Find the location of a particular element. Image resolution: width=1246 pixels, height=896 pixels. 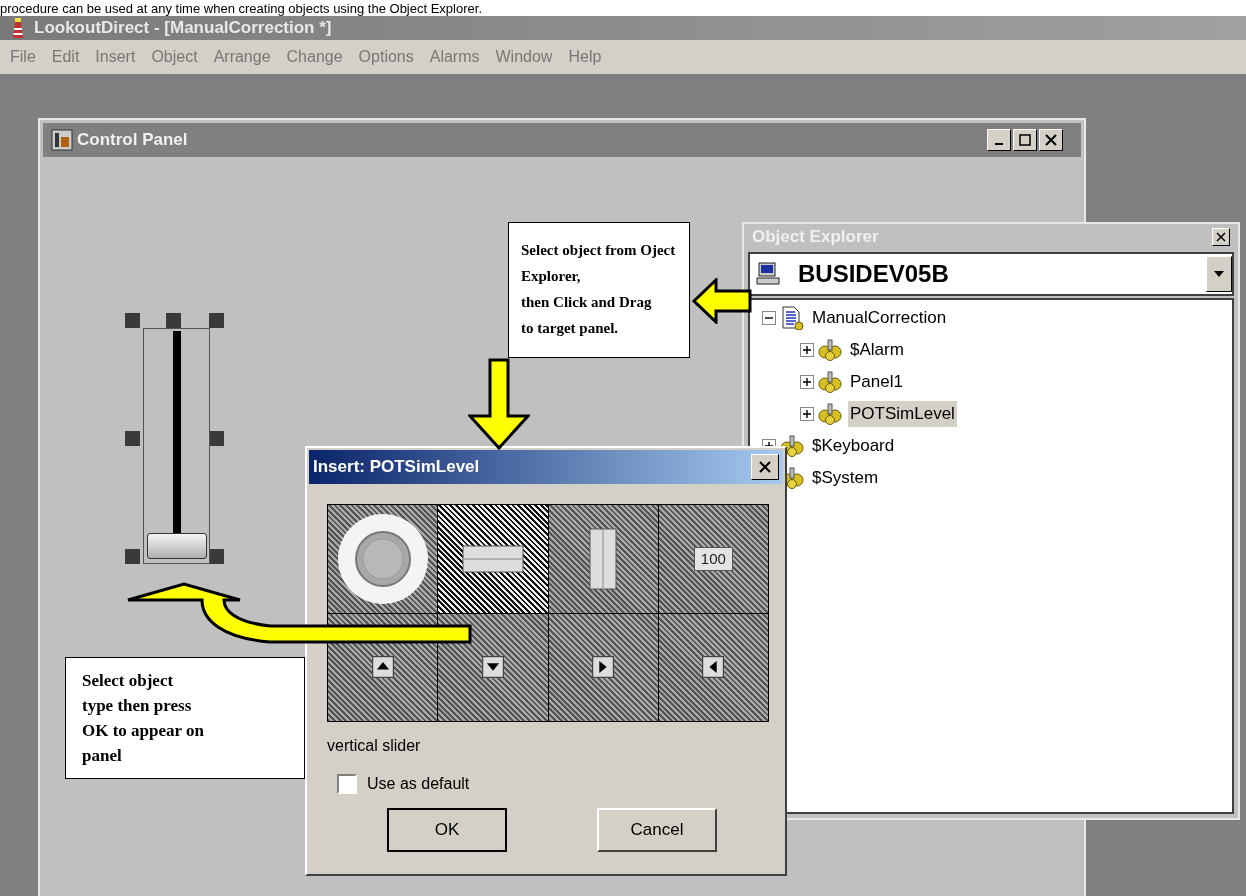

dialog-title: Insert: POTSimLevel is located at coordinates (396, 467).